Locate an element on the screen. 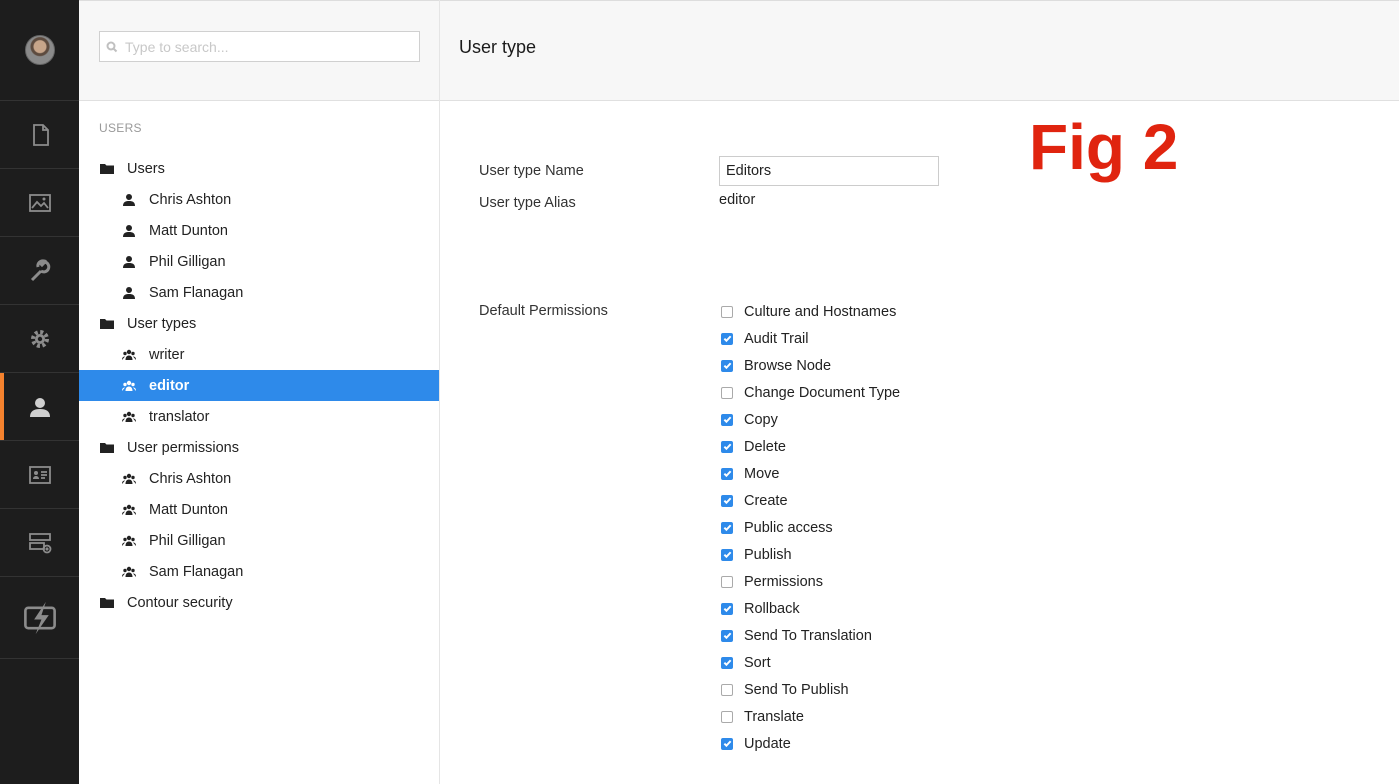 This screenshot has width=1399, height=784. user-type-name-row: User type Name is located at coordinates (709, 171).